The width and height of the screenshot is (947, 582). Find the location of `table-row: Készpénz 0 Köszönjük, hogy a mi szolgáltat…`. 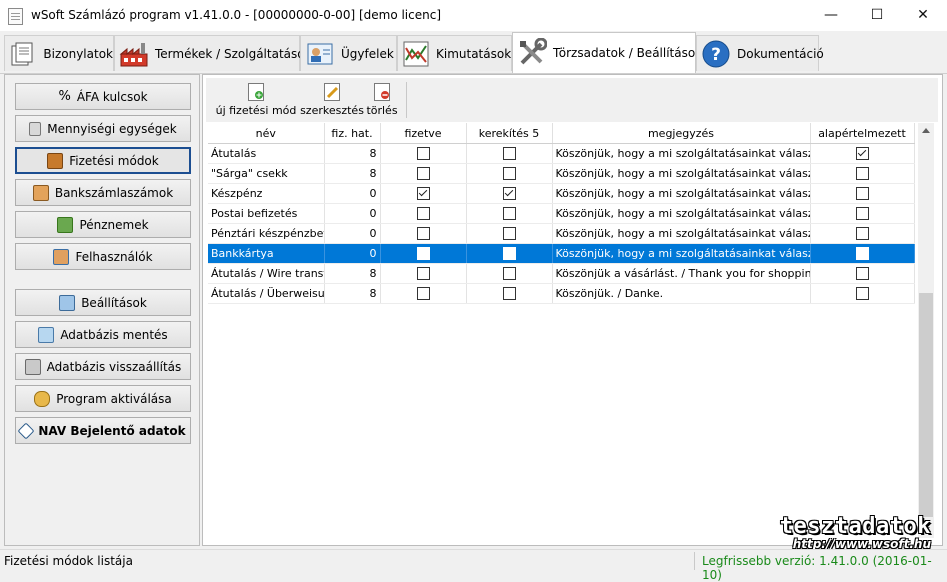

table-row: Készpénz 0 Köszönjük, hogy a mi szolgáltat… is located at coordinates (561, 193).